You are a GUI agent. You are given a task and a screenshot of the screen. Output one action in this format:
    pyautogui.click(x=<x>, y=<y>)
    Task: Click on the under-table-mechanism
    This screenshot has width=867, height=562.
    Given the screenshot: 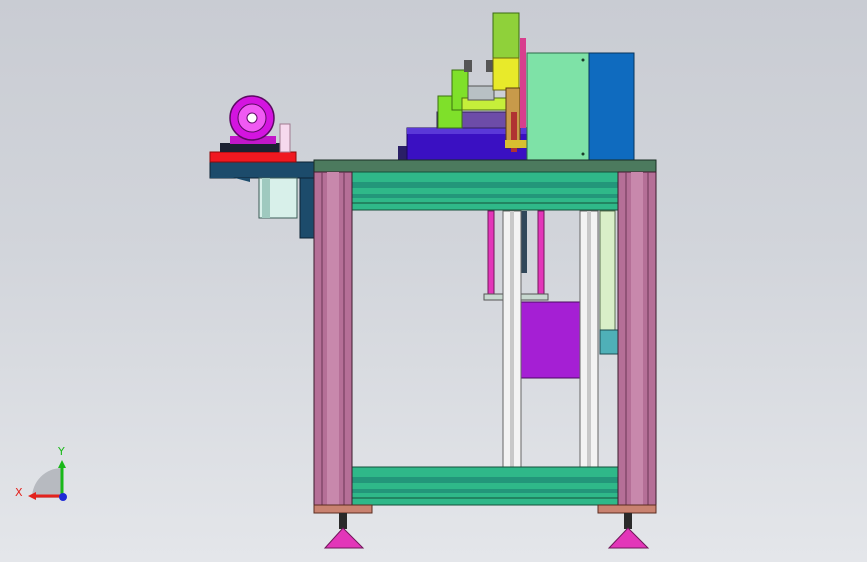 What is the action you would take?
    pyautogui.click(x=551, y=340)
    